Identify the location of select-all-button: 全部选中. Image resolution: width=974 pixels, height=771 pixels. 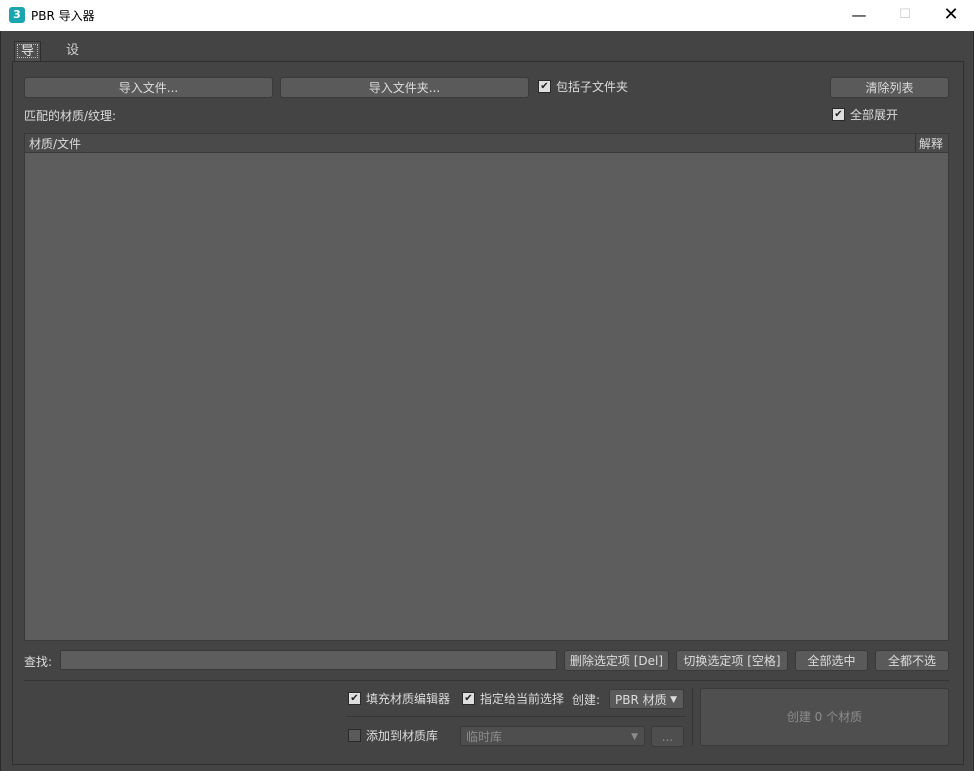
(831, 660).